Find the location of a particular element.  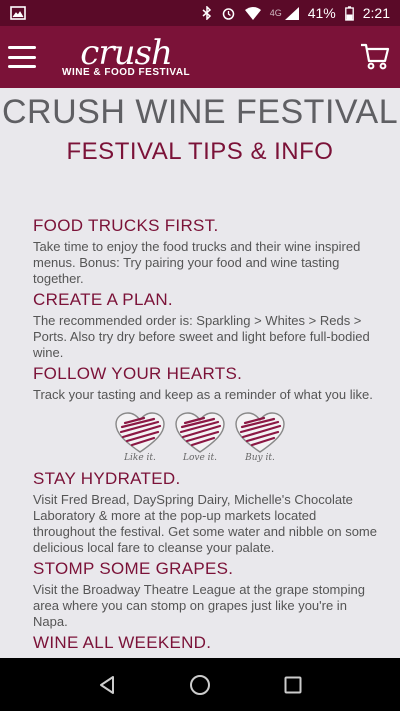

heart-label: Love it. is located at coordinates (200, 458).